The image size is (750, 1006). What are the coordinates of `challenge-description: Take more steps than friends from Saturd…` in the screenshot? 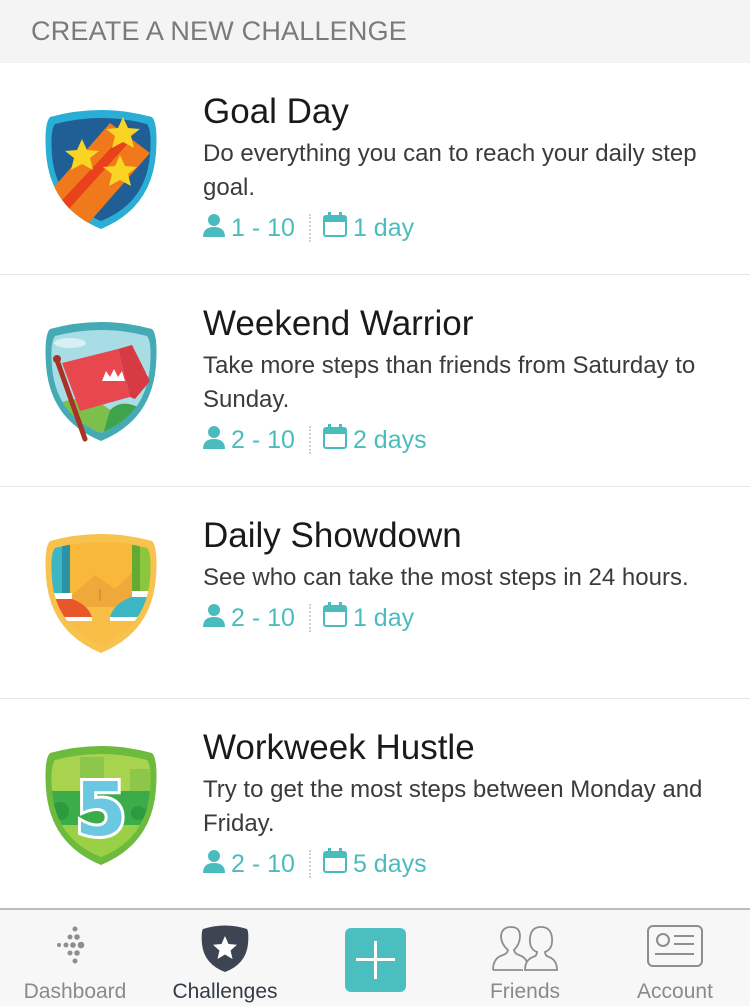 It's located at (449, 382).